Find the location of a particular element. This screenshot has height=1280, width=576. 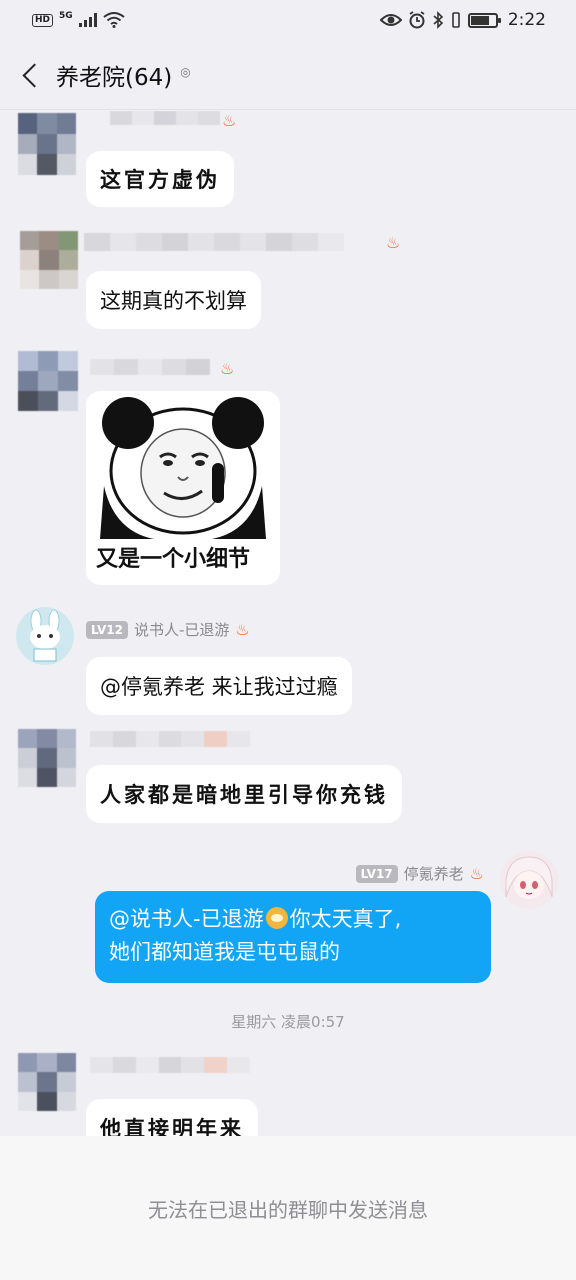

panda-meme-image is located at coordinates (183, 468).